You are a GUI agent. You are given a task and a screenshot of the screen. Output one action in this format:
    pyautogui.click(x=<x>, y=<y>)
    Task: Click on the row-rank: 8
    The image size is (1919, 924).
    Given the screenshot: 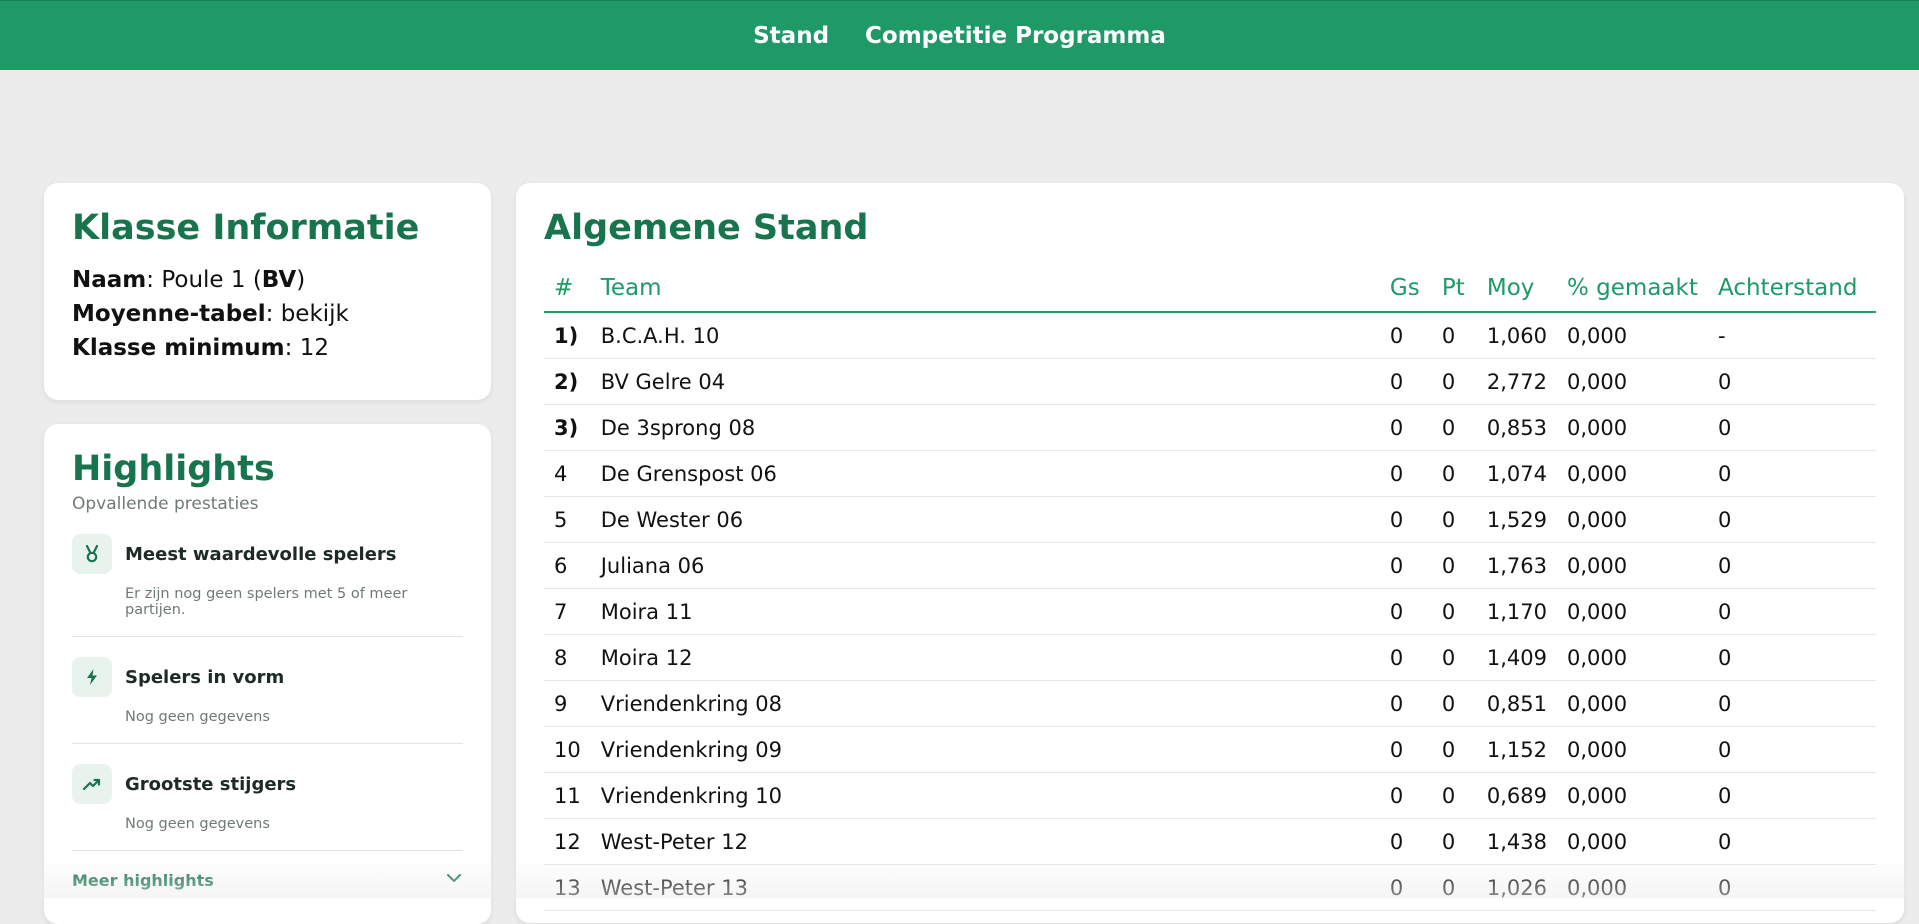 What is the action you would take?
    pyautogui.click(x=567, y=657)
    